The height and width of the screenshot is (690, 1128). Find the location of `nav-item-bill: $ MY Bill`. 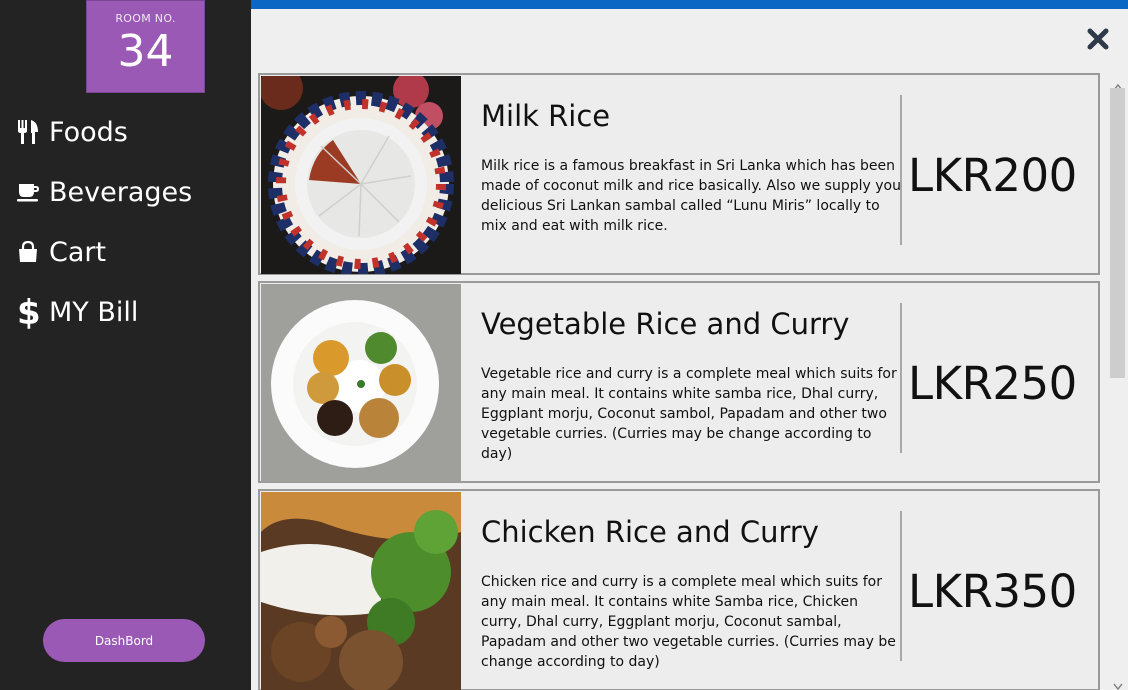

nav-item-bill: $ MY Bill is located at coordinates (77, 312).